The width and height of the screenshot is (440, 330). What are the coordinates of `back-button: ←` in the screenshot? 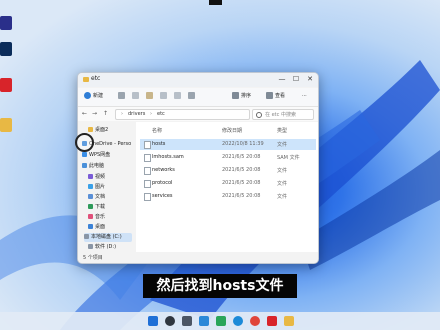 It's located at (84, 113).